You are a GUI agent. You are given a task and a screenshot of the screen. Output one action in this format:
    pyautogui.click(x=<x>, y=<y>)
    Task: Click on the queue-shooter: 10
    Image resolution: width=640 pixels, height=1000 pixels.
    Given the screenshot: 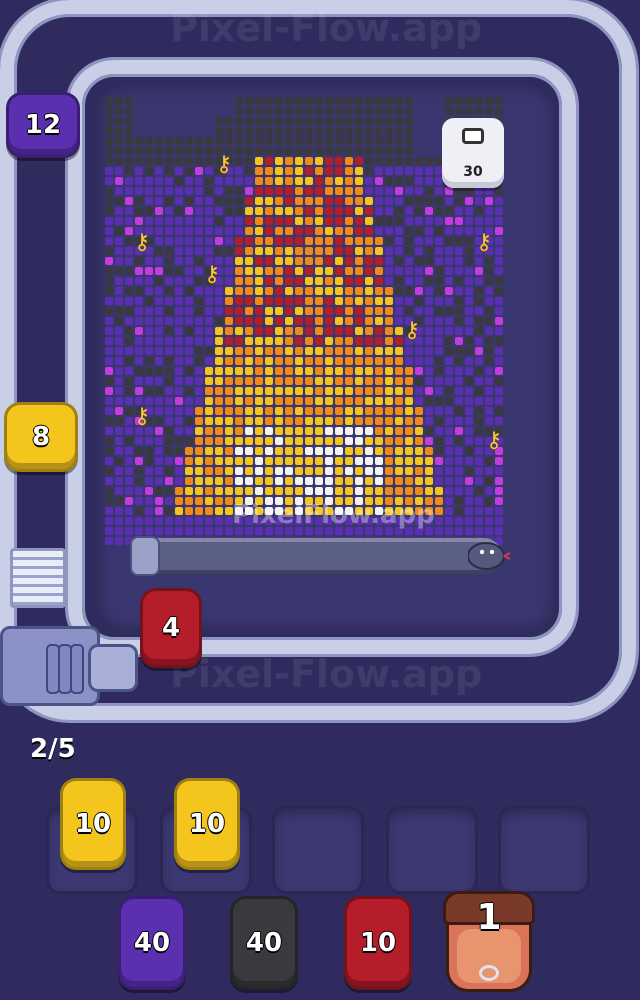 What is the action you would take?
    pyautogui.click(x=378, y=943)
    